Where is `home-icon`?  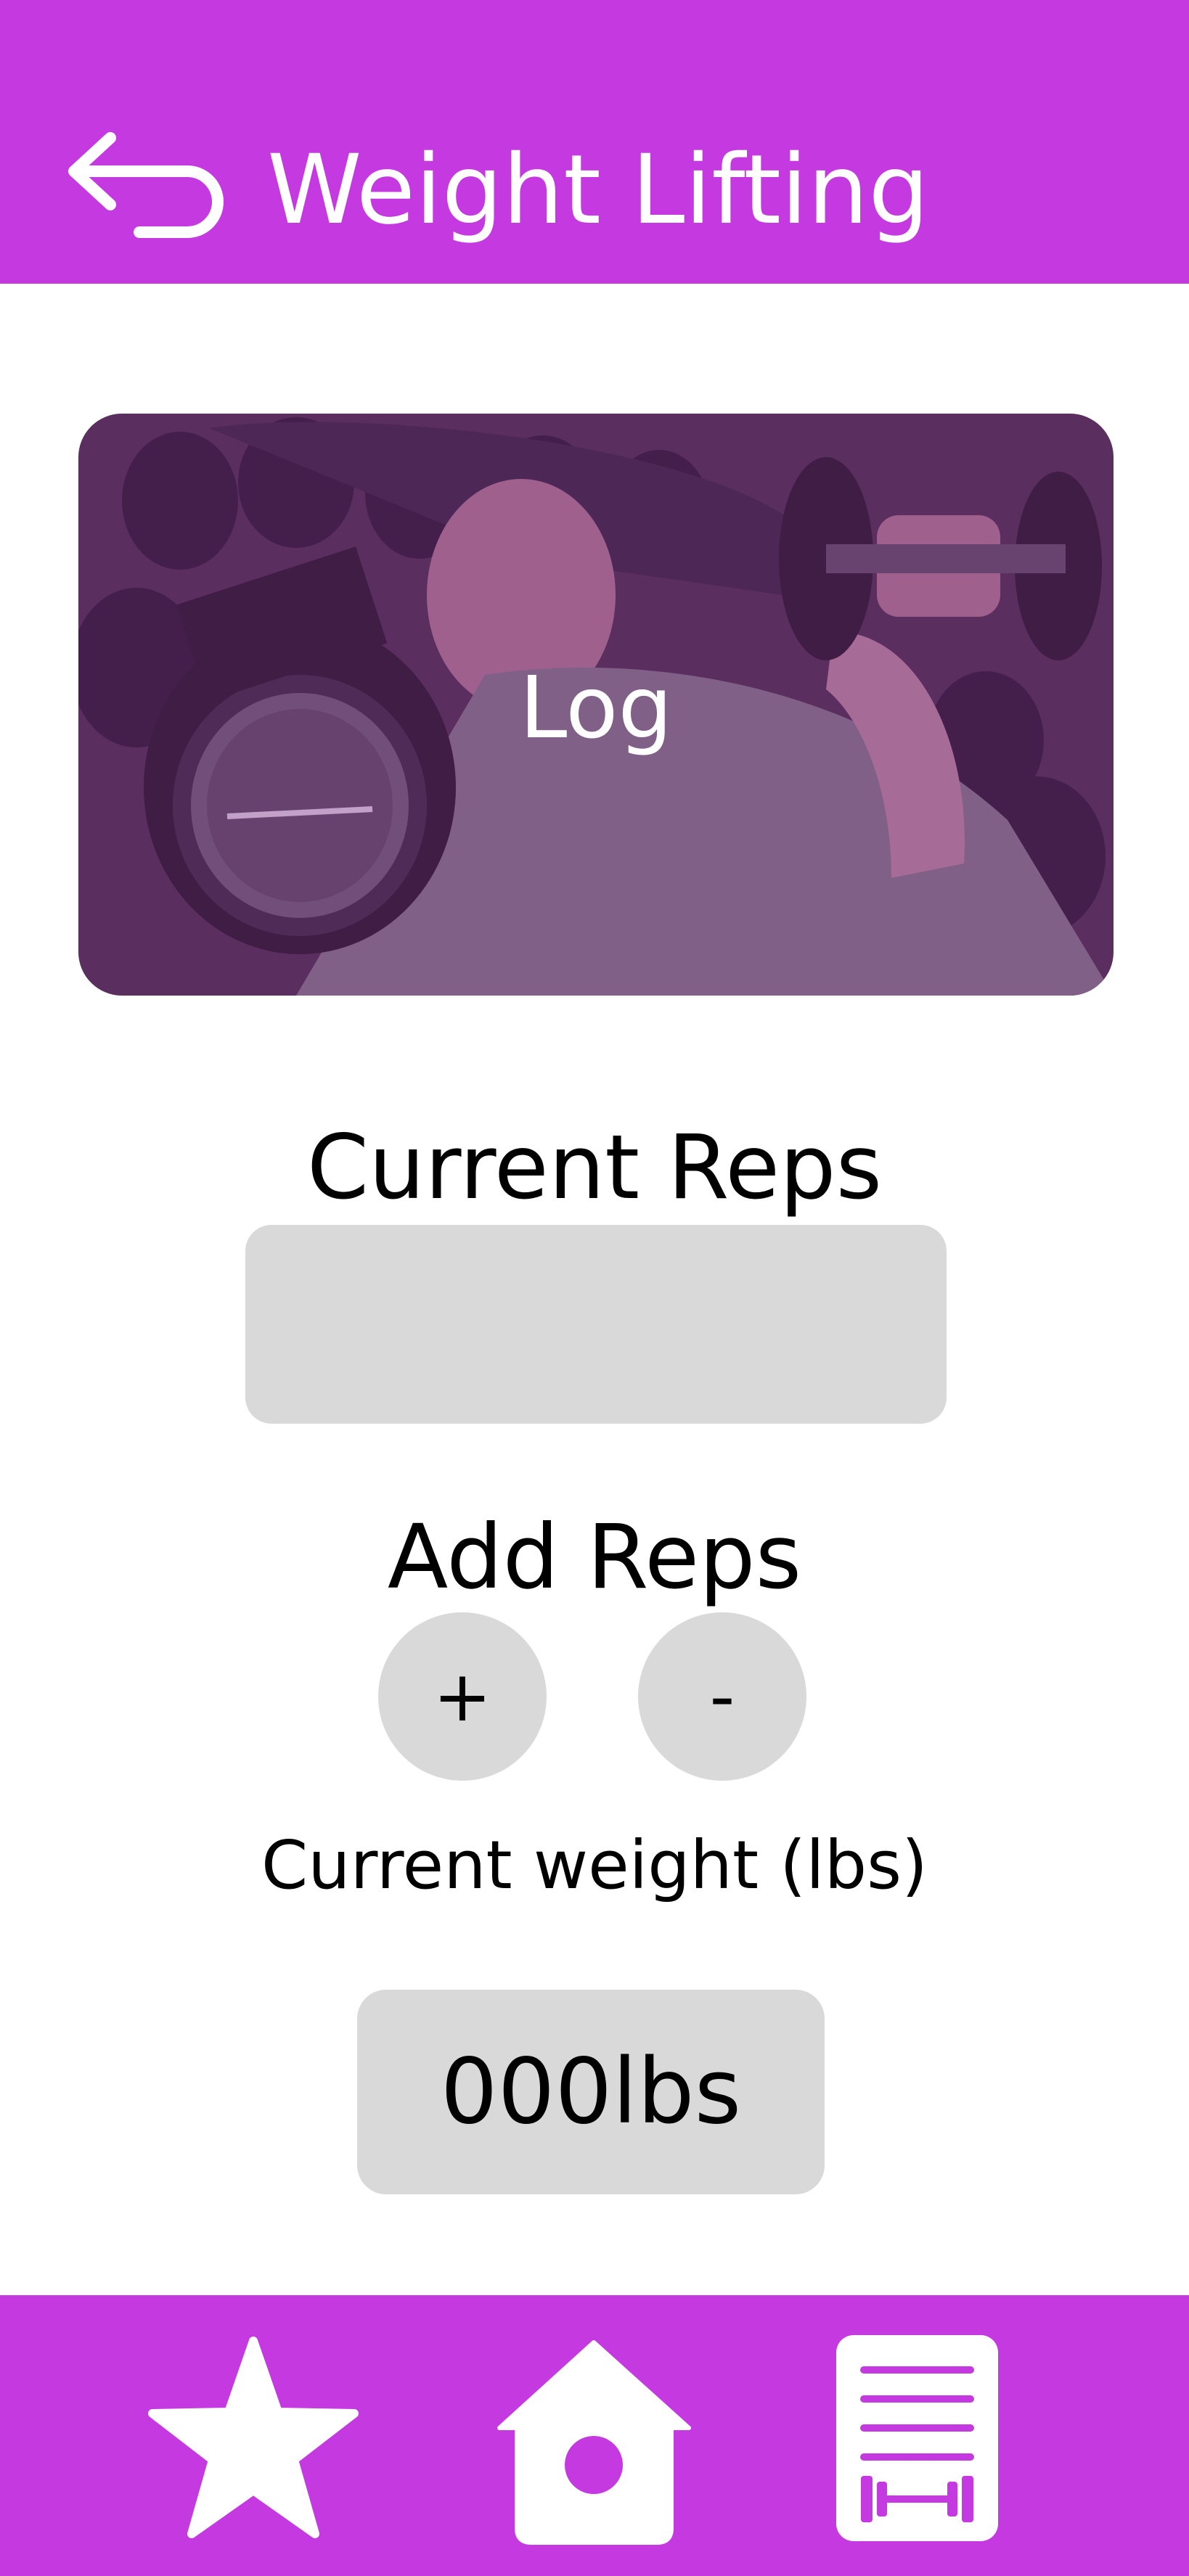
home-icon is located at coordinates (594, 2442).